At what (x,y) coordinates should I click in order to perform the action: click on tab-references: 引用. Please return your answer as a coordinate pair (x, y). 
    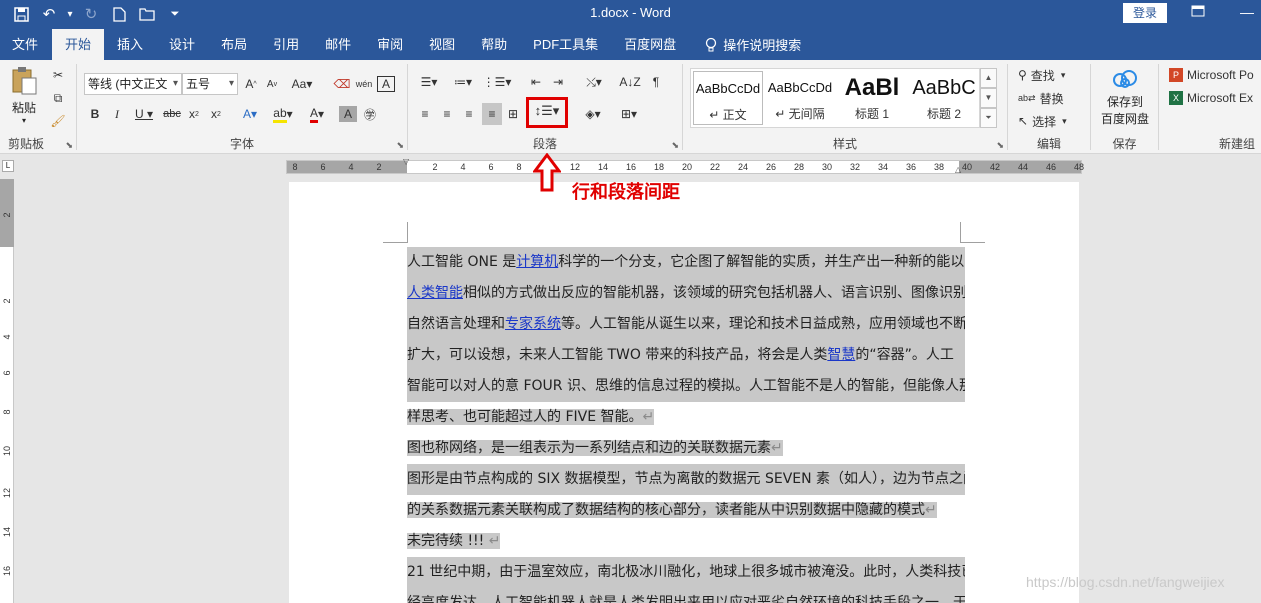
    Looking at the image, I should click on (286, 44).